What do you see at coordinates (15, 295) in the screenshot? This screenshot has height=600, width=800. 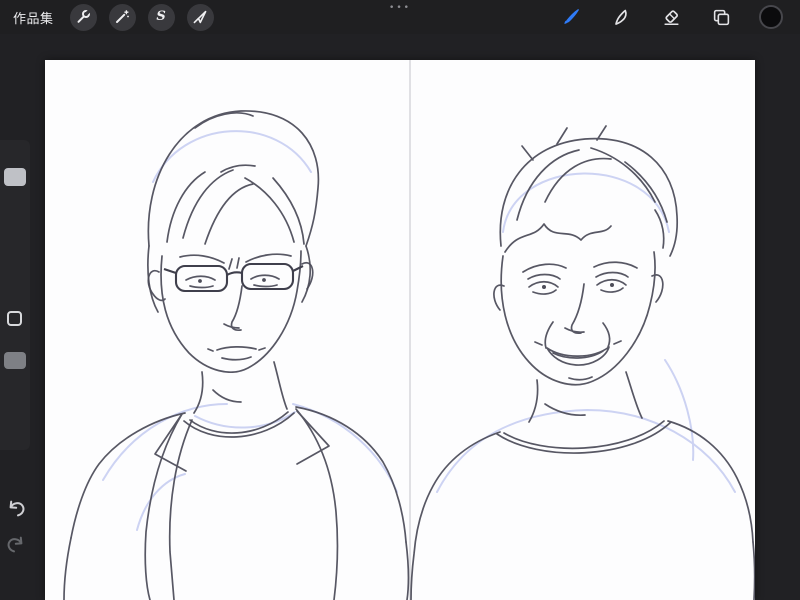 I see `slider-track` at bounding box center [15, 295].